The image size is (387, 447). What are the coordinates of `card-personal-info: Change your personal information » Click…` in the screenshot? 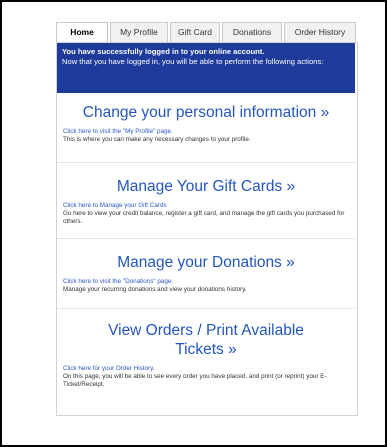 It's located at (206, 128).